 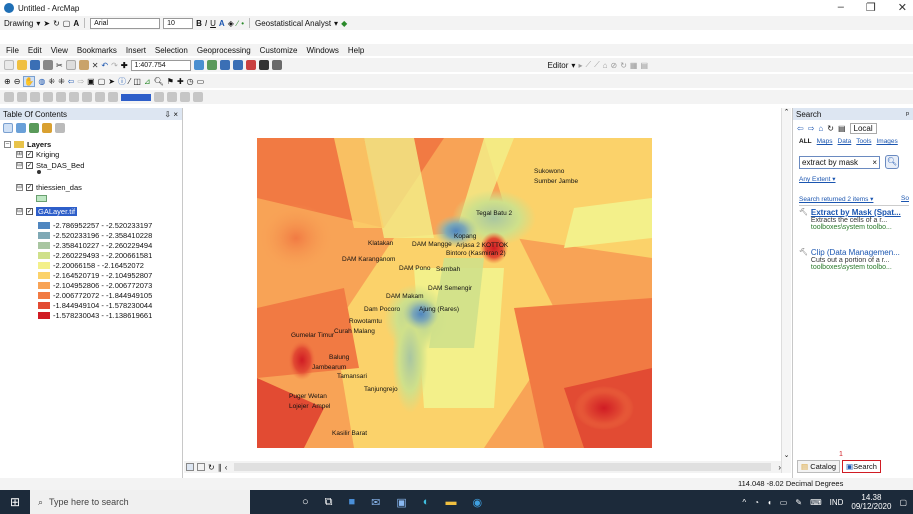 I want to click on search-forward-icon: ⇨, so click(x=811, y=128).